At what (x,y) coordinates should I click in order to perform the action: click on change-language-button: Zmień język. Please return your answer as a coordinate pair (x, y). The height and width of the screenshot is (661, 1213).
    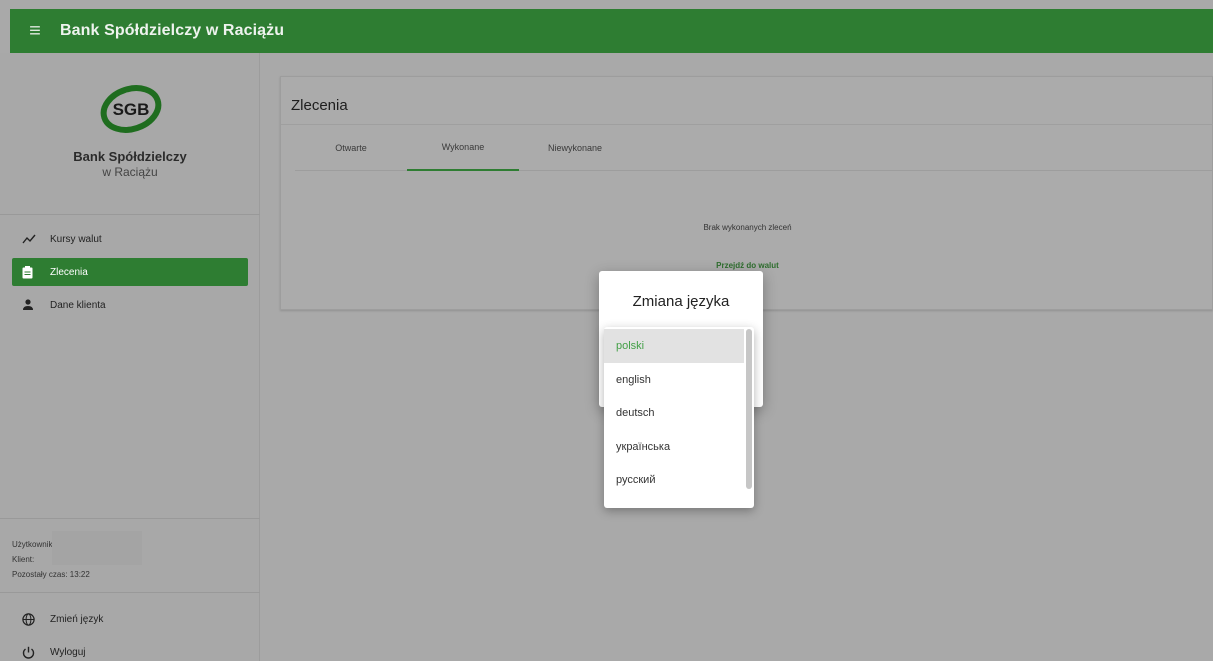
    Looking at the image, I should click on (130, 619).